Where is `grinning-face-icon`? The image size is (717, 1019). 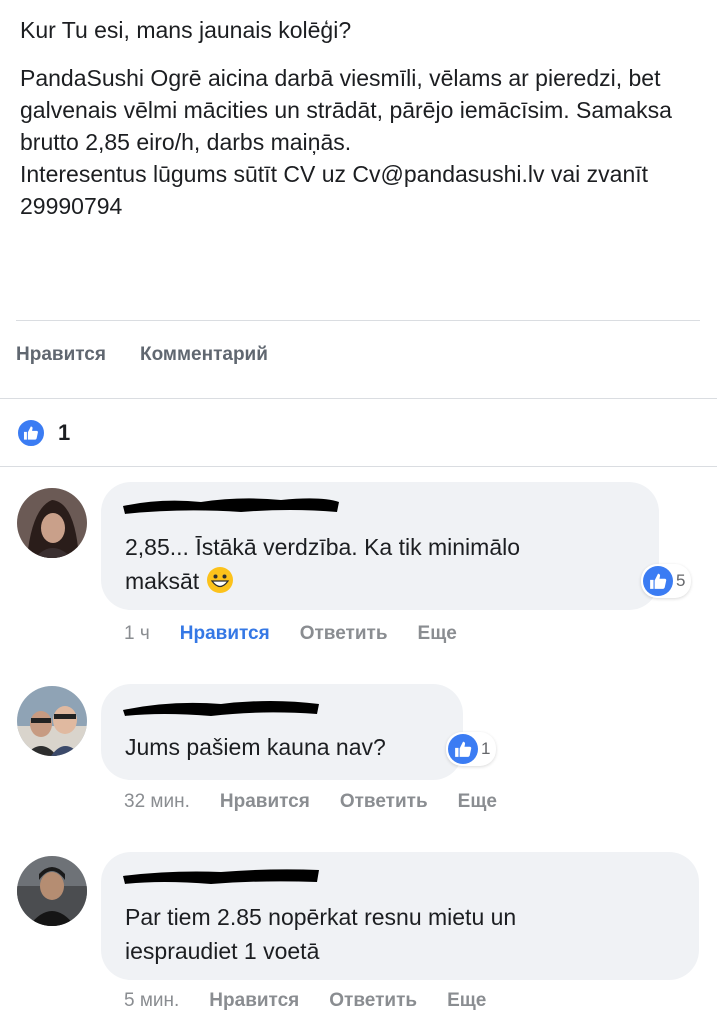
grinning-face-icon is located at coordinates (219, 580).